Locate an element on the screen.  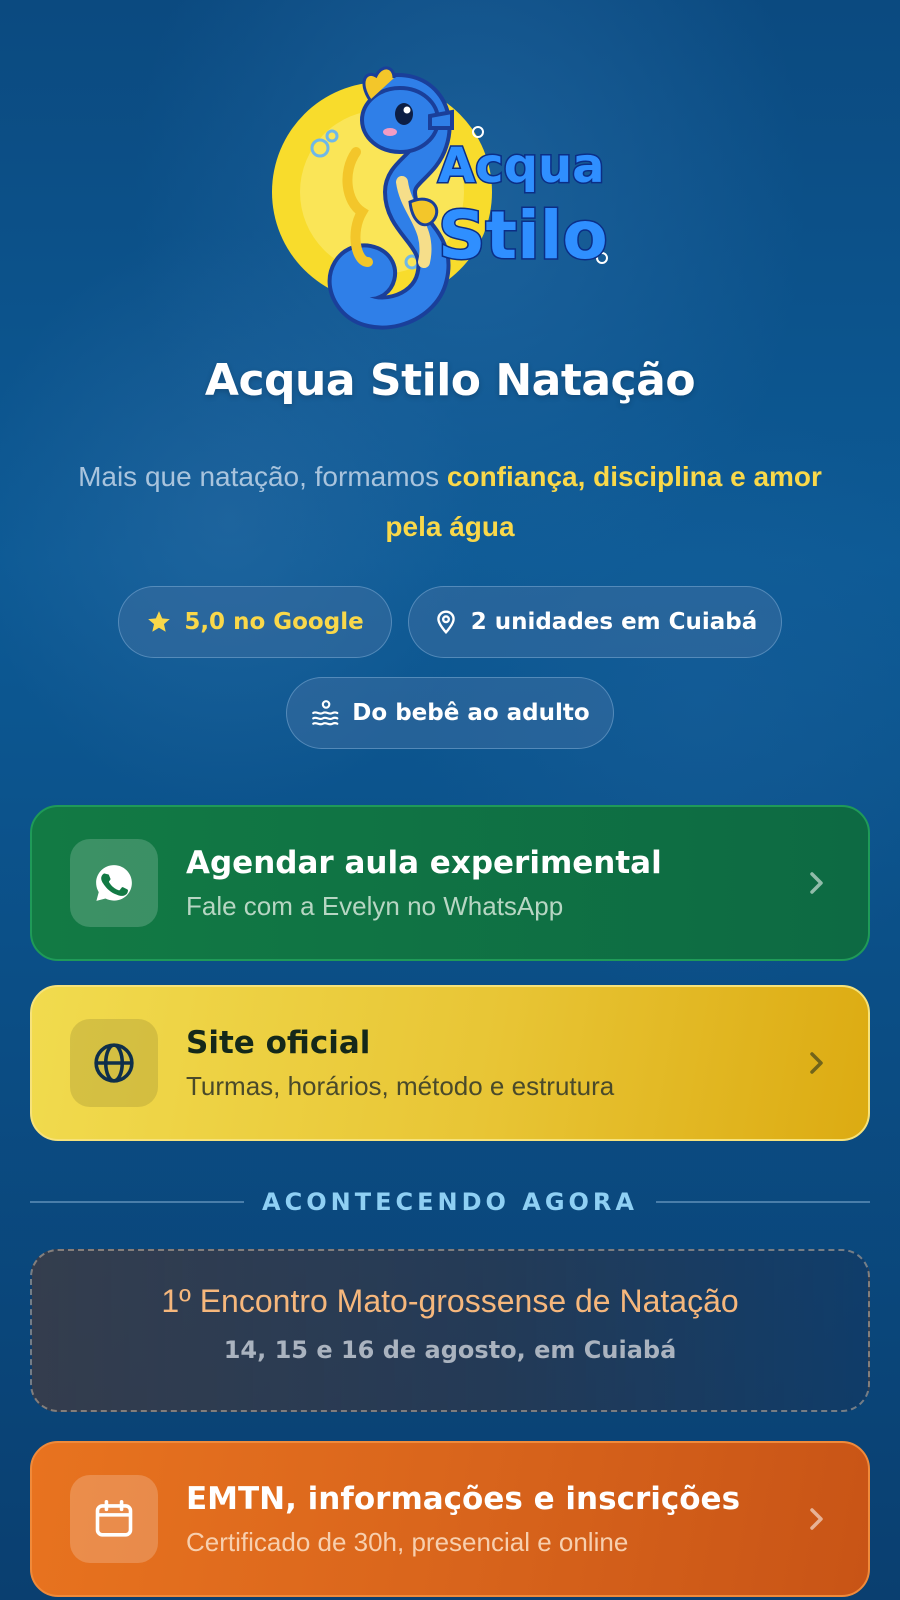
seahorse-logo-icon: Acqua Stilo is located at coordinates (440, 198).